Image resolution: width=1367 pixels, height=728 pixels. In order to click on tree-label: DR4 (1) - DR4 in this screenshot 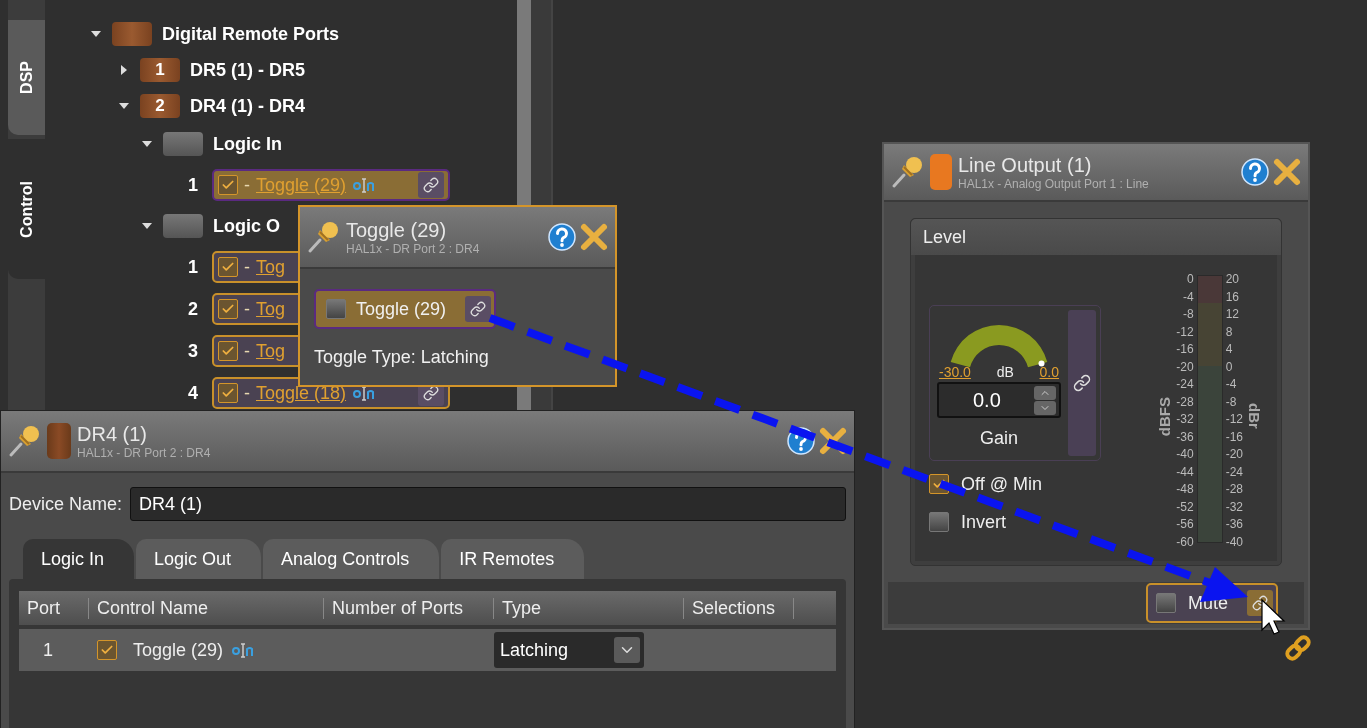, I will do `click(247, 106)`.